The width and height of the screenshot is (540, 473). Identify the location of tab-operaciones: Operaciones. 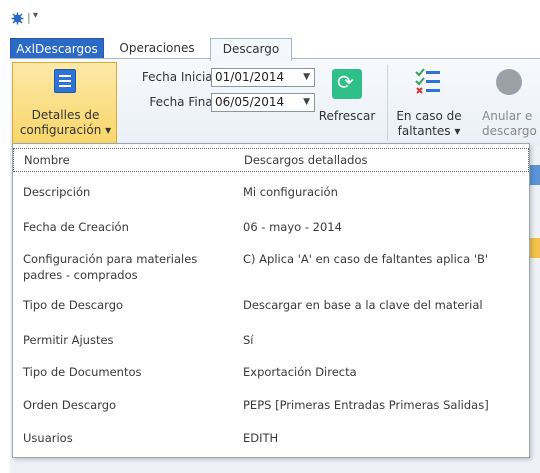
(157, 49).